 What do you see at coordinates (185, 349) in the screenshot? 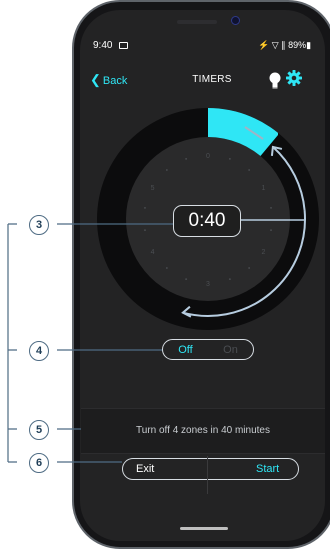
I see `toggle-off-option: Off` at bounding box center [185, 349].